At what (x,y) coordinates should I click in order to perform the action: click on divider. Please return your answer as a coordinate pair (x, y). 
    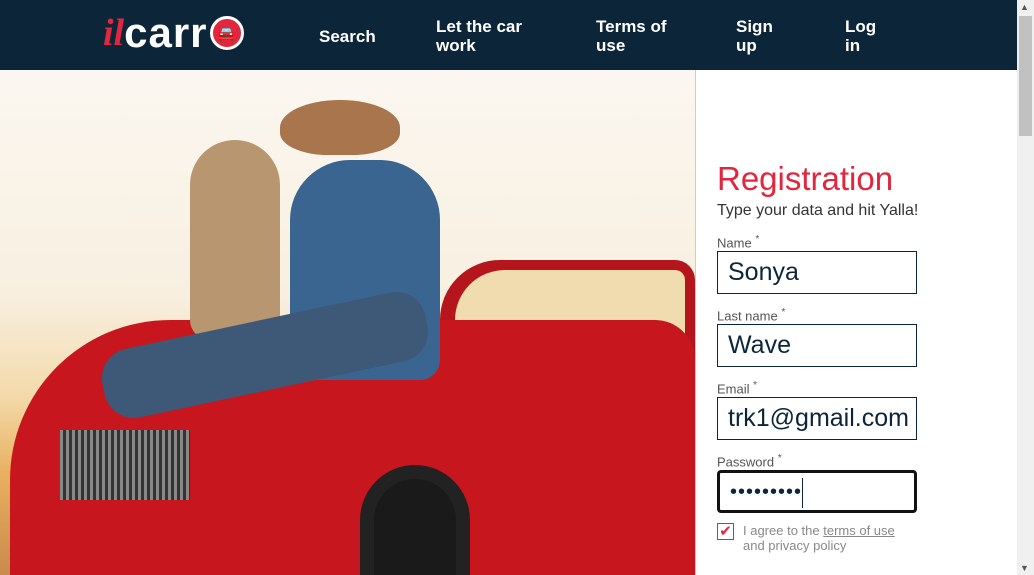
    Looking at the image, I should click on (695, 322).